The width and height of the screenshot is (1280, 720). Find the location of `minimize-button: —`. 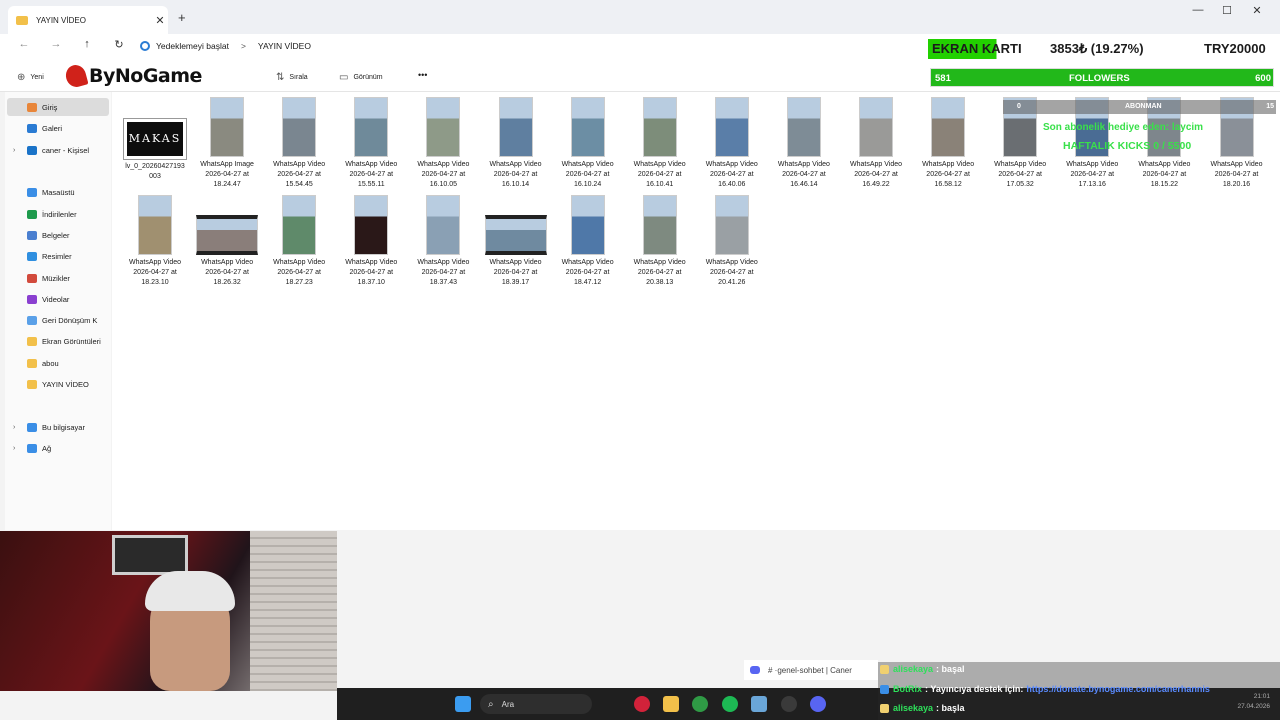

minimize-button: — is located at coordinates (1198, 10).